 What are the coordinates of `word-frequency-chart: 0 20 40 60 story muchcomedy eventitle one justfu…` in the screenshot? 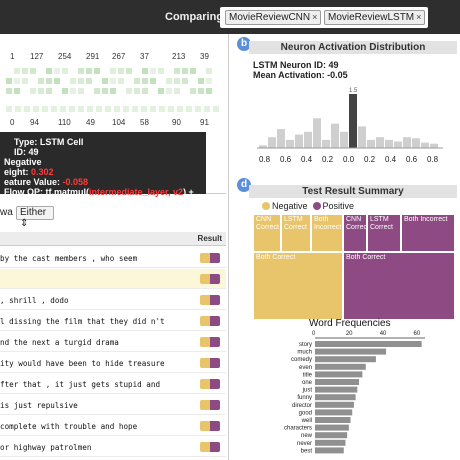 It's located at (343, 394).